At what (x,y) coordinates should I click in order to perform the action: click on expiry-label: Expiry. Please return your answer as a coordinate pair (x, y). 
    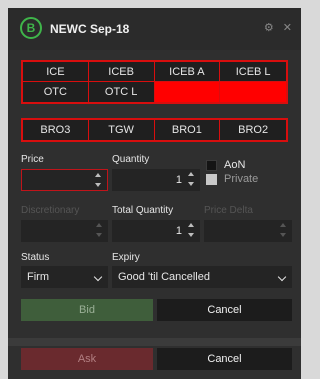
    Looking at the image, I should click on (126, 257).